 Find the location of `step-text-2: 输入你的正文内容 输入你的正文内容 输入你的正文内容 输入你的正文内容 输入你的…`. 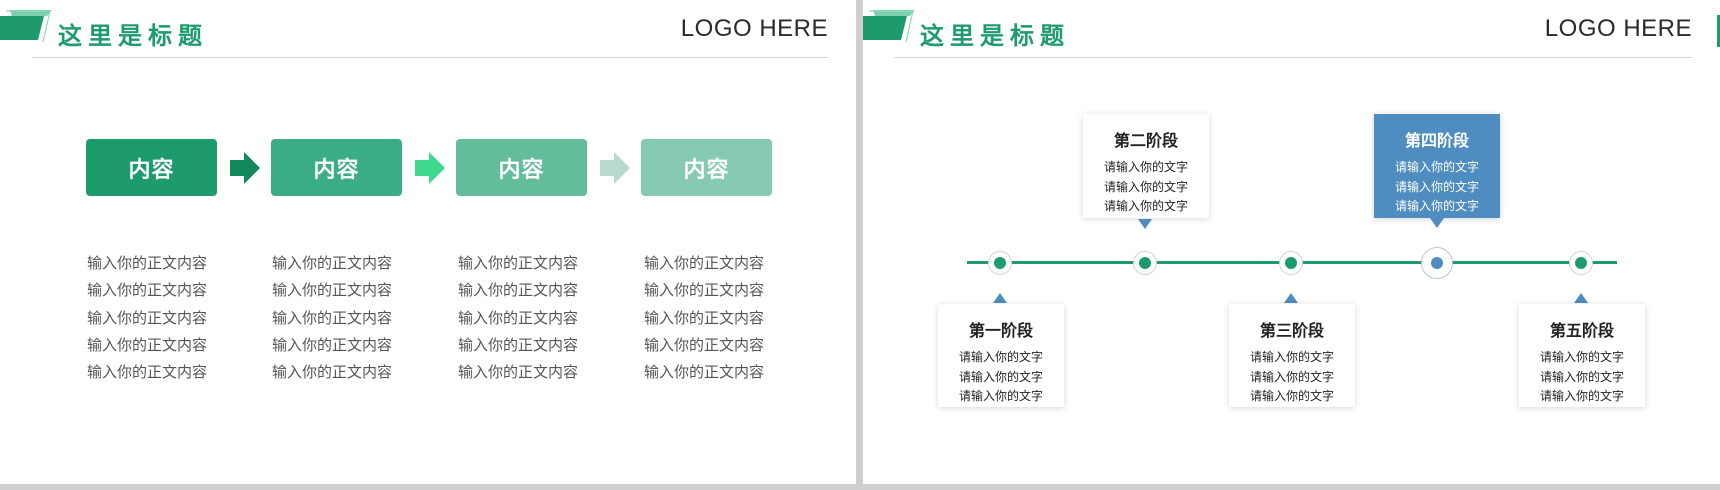

step-text-2: 输入你的正文内容 输入你的正文内容 输入你的正文内容 输入你的正文内容 输入你的… is located at coordinates (342, 318).